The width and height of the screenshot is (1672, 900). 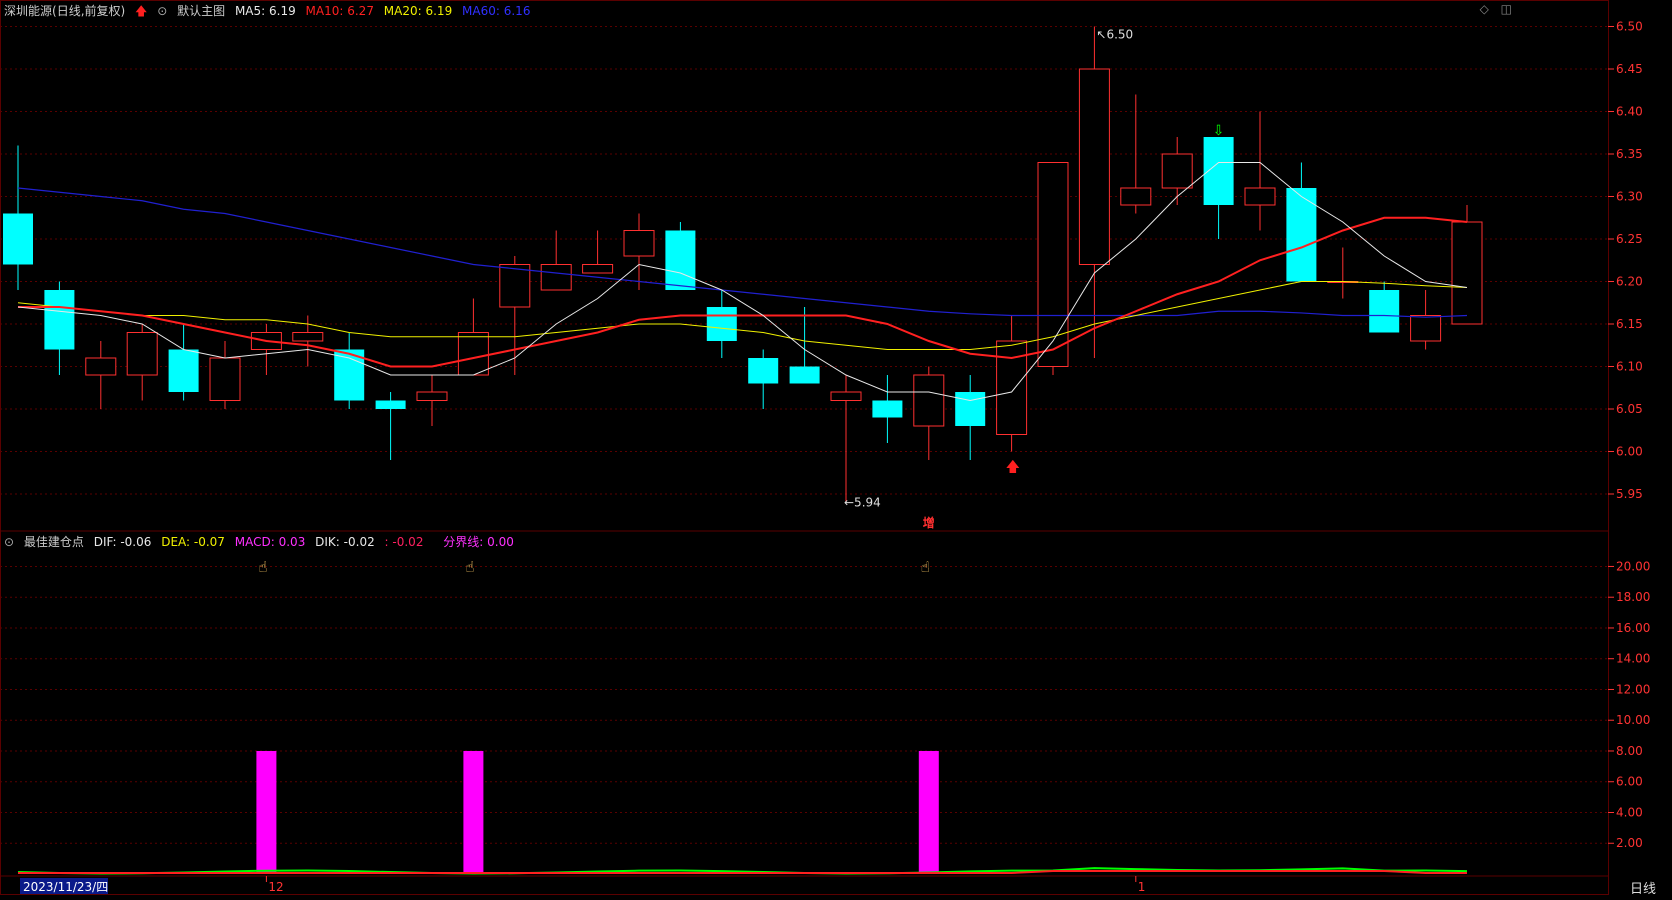 What do you see at coordinates (1629, 367) in the screenshot?
I see `y-tick-label: 6.10` at bounding box center [1629, 367].